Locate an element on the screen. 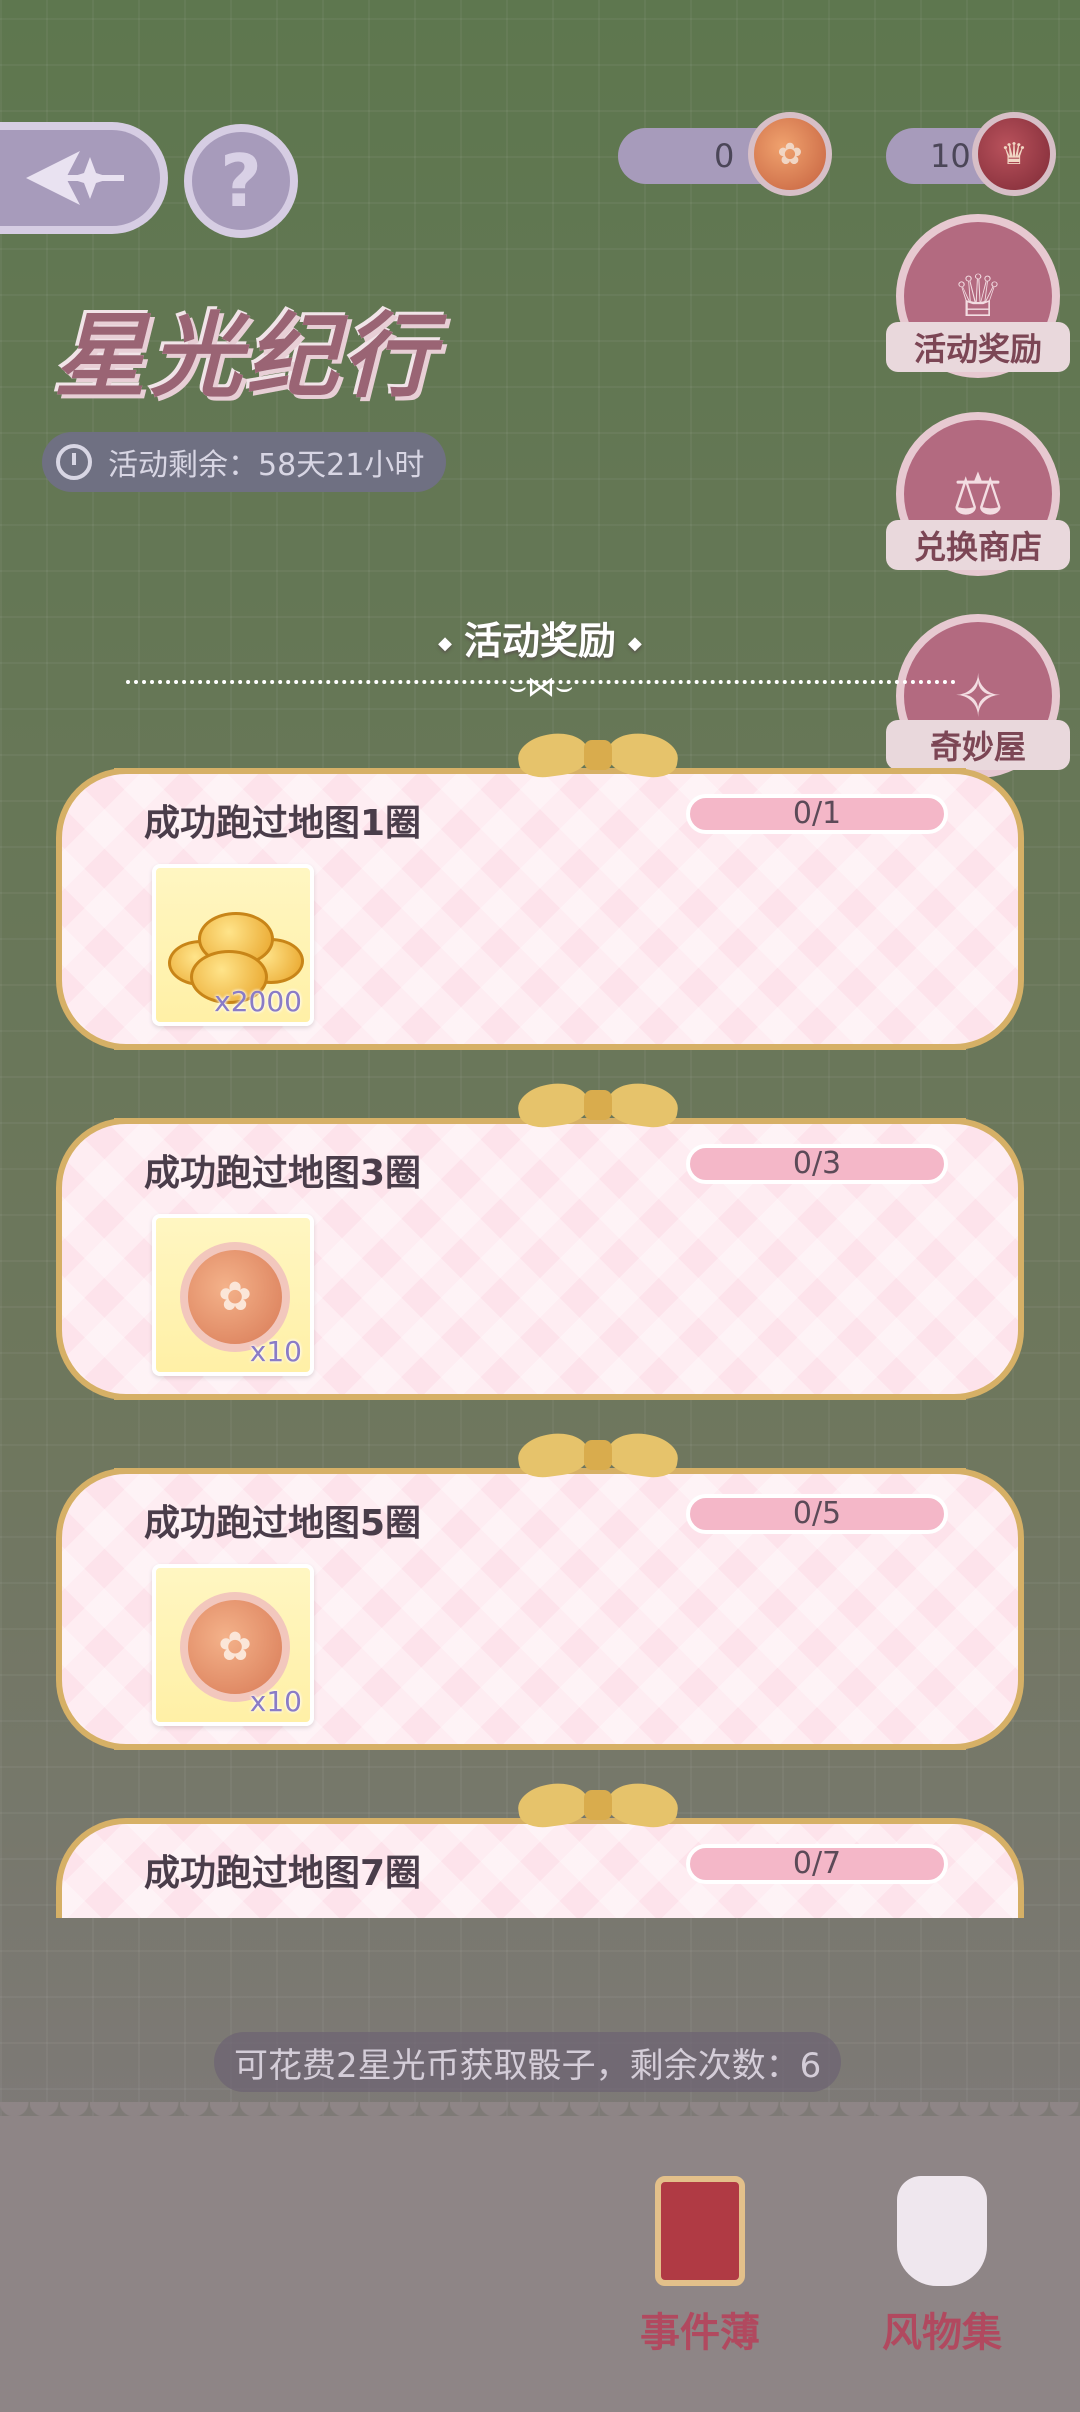 This screenshot has width=1080, height=2412. reward-qty: x2000 is located at coordinates (258, 1001).